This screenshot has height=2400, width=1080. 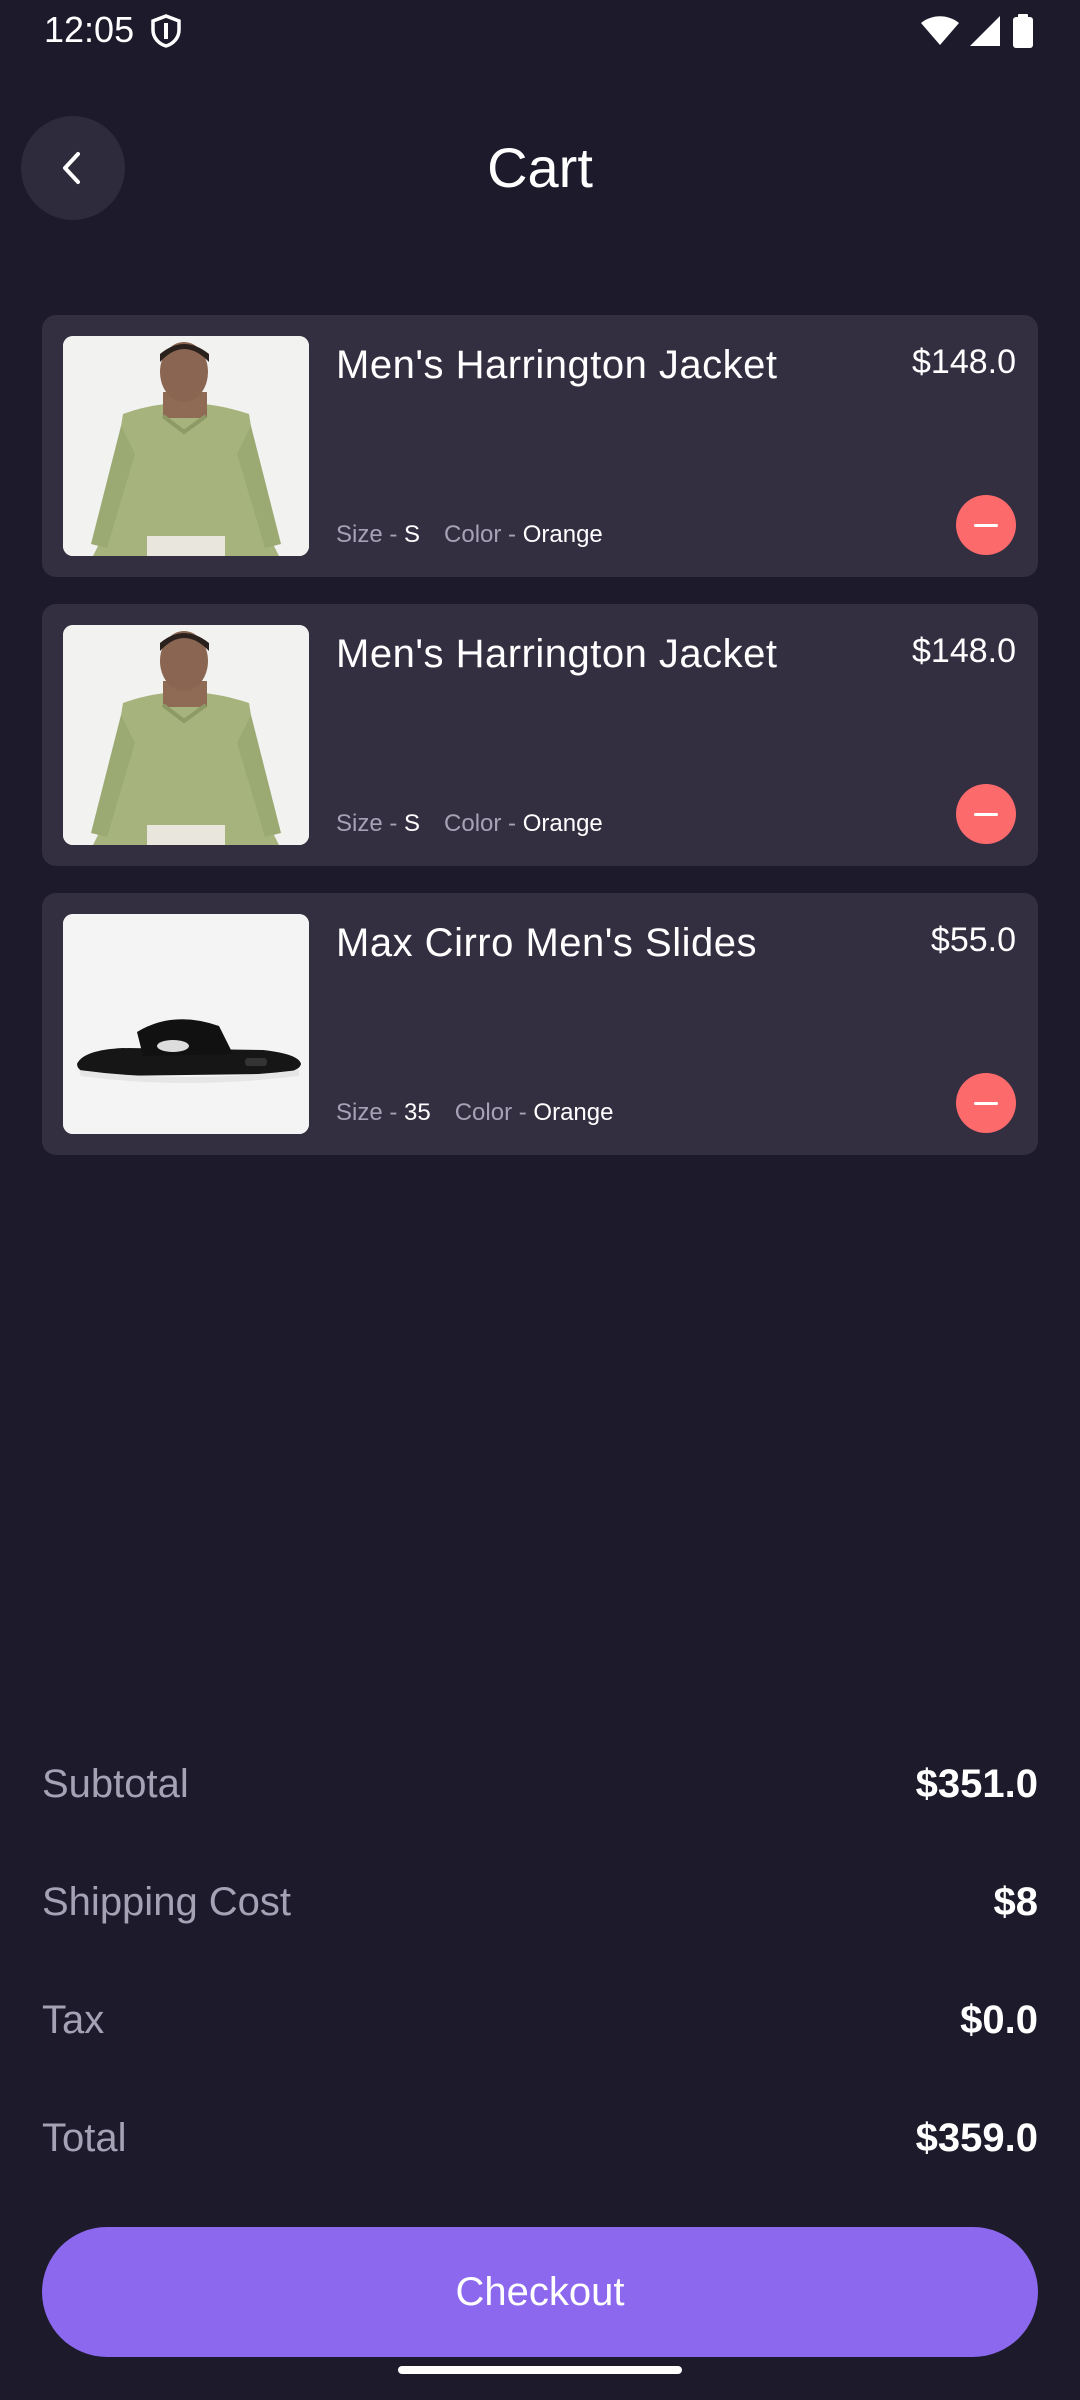 What do you see at coordinates (167, 1902) in the screenshot?
I see `shipping-label: Shipping Cost` at bounding box center [167, 1902].